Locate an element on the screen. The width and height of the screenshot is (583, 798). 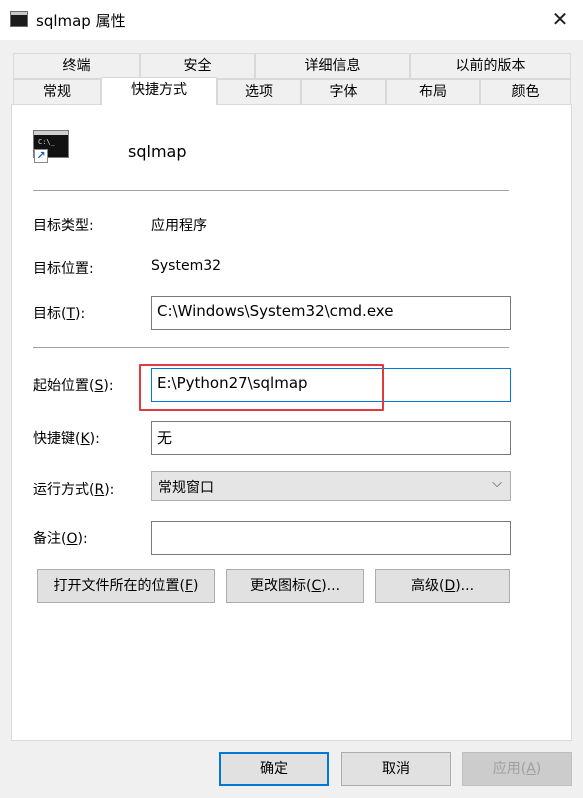
run-select-value: 常规窗口 is located at coordinates (186, 488).